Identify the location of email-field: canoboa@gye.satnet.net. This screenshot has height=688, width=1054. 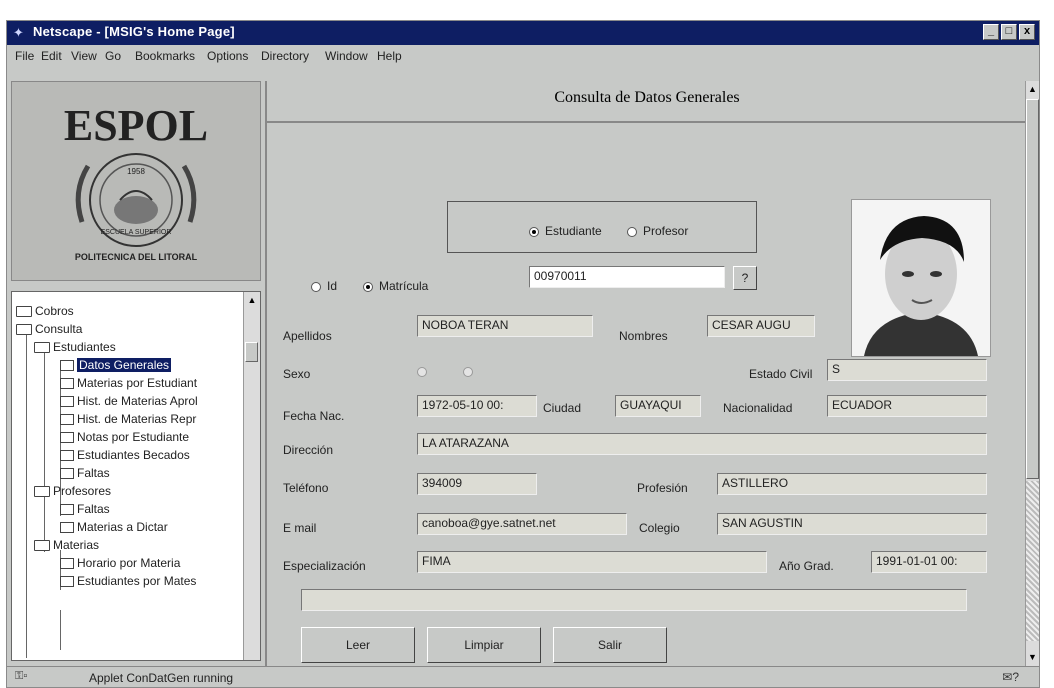
(522, 524).